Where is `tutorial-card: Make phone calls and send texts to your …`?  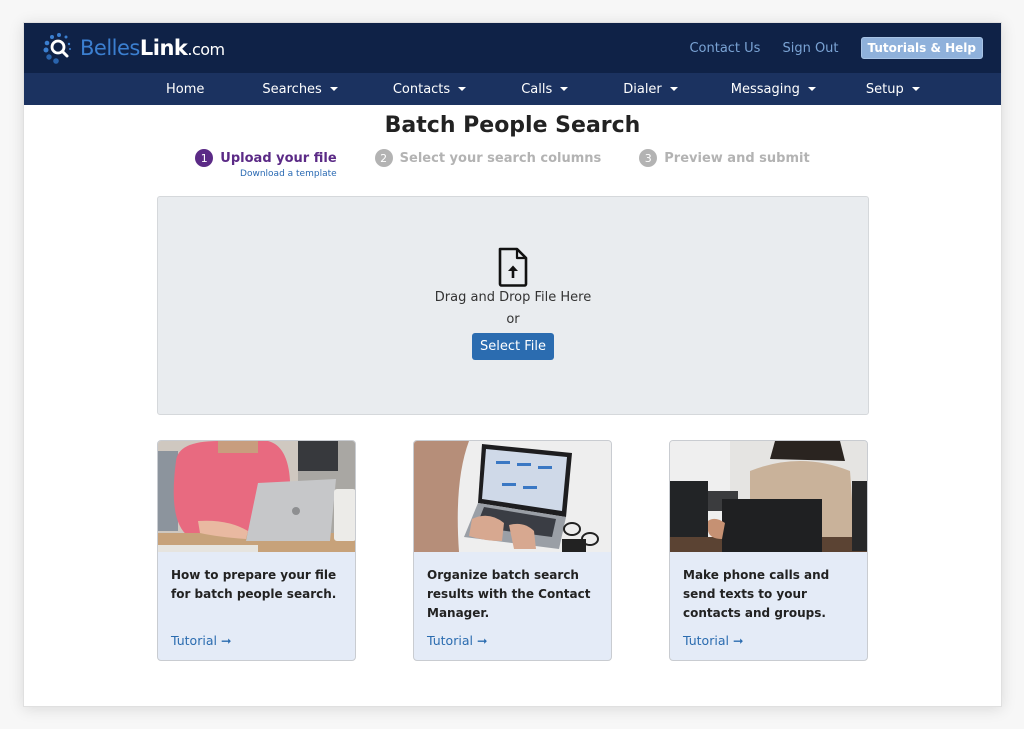 tutorial-card: Make phone calls and send texts to your … is located at coordinates (768, 550).